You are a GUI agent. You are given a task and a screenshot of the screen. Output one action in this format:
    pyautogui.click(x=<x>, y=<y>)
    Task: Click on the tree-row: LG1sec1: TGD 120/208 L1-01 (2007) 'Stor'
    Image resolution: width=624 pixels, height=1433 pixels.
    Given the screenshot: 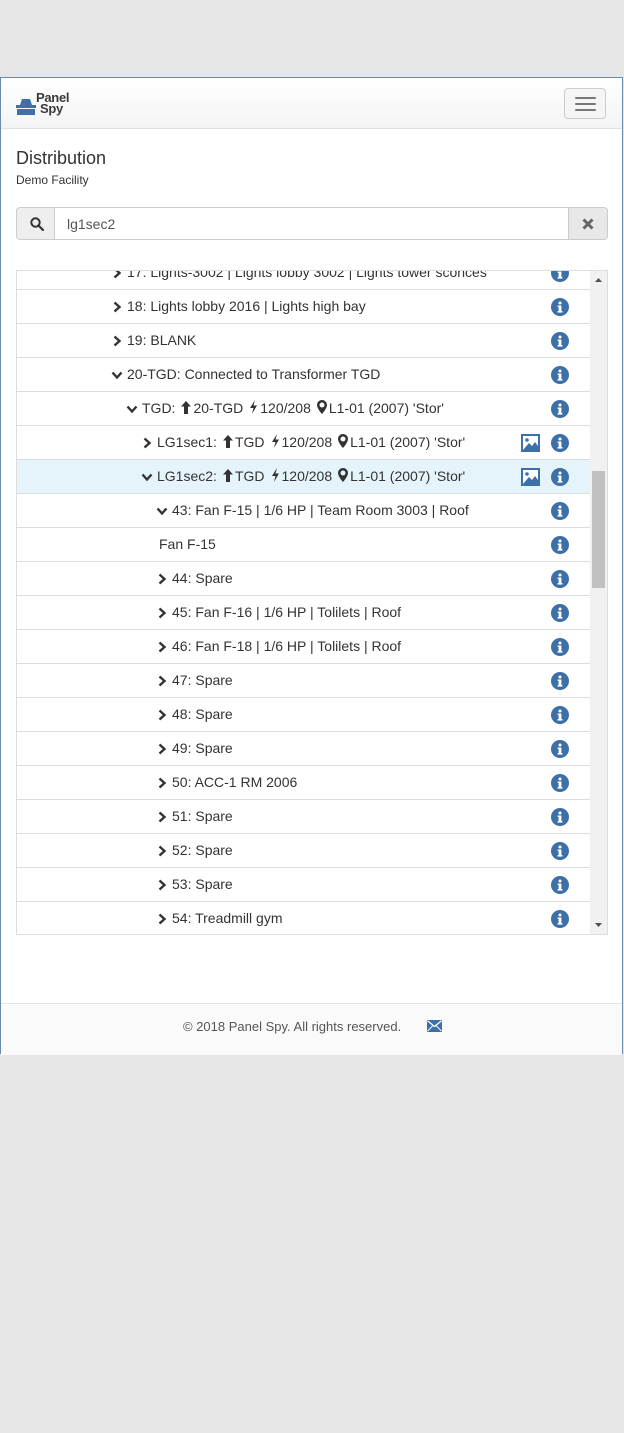 What is the action you would take?
    pyautogui.click(x=304, y=443)
    